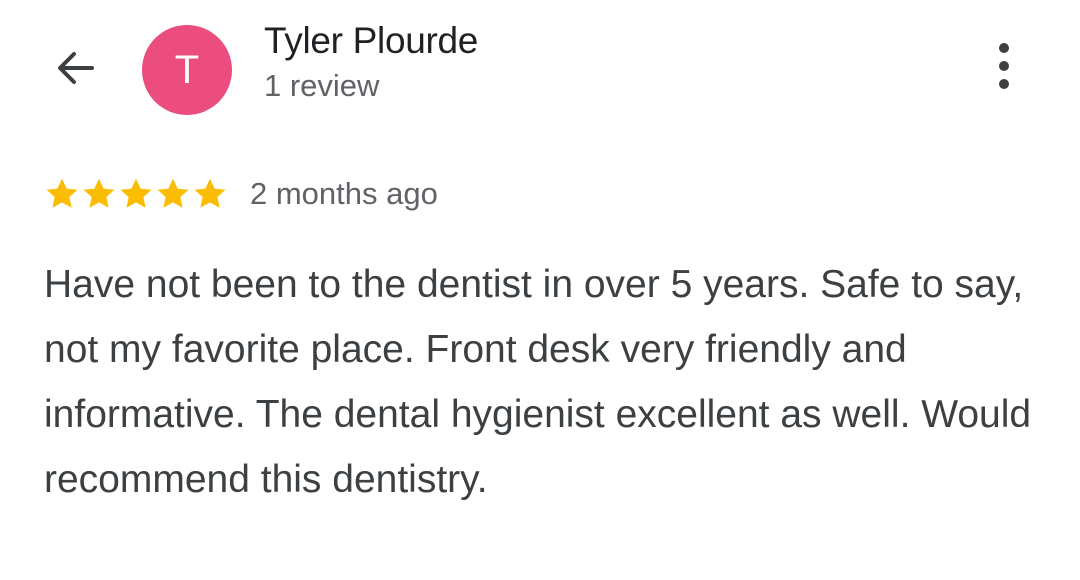  What do you see at coordinates (371, 41) in the screenshot?
I see `reviewer-name: Tyler Plourde` at bounding box center [371, 41].